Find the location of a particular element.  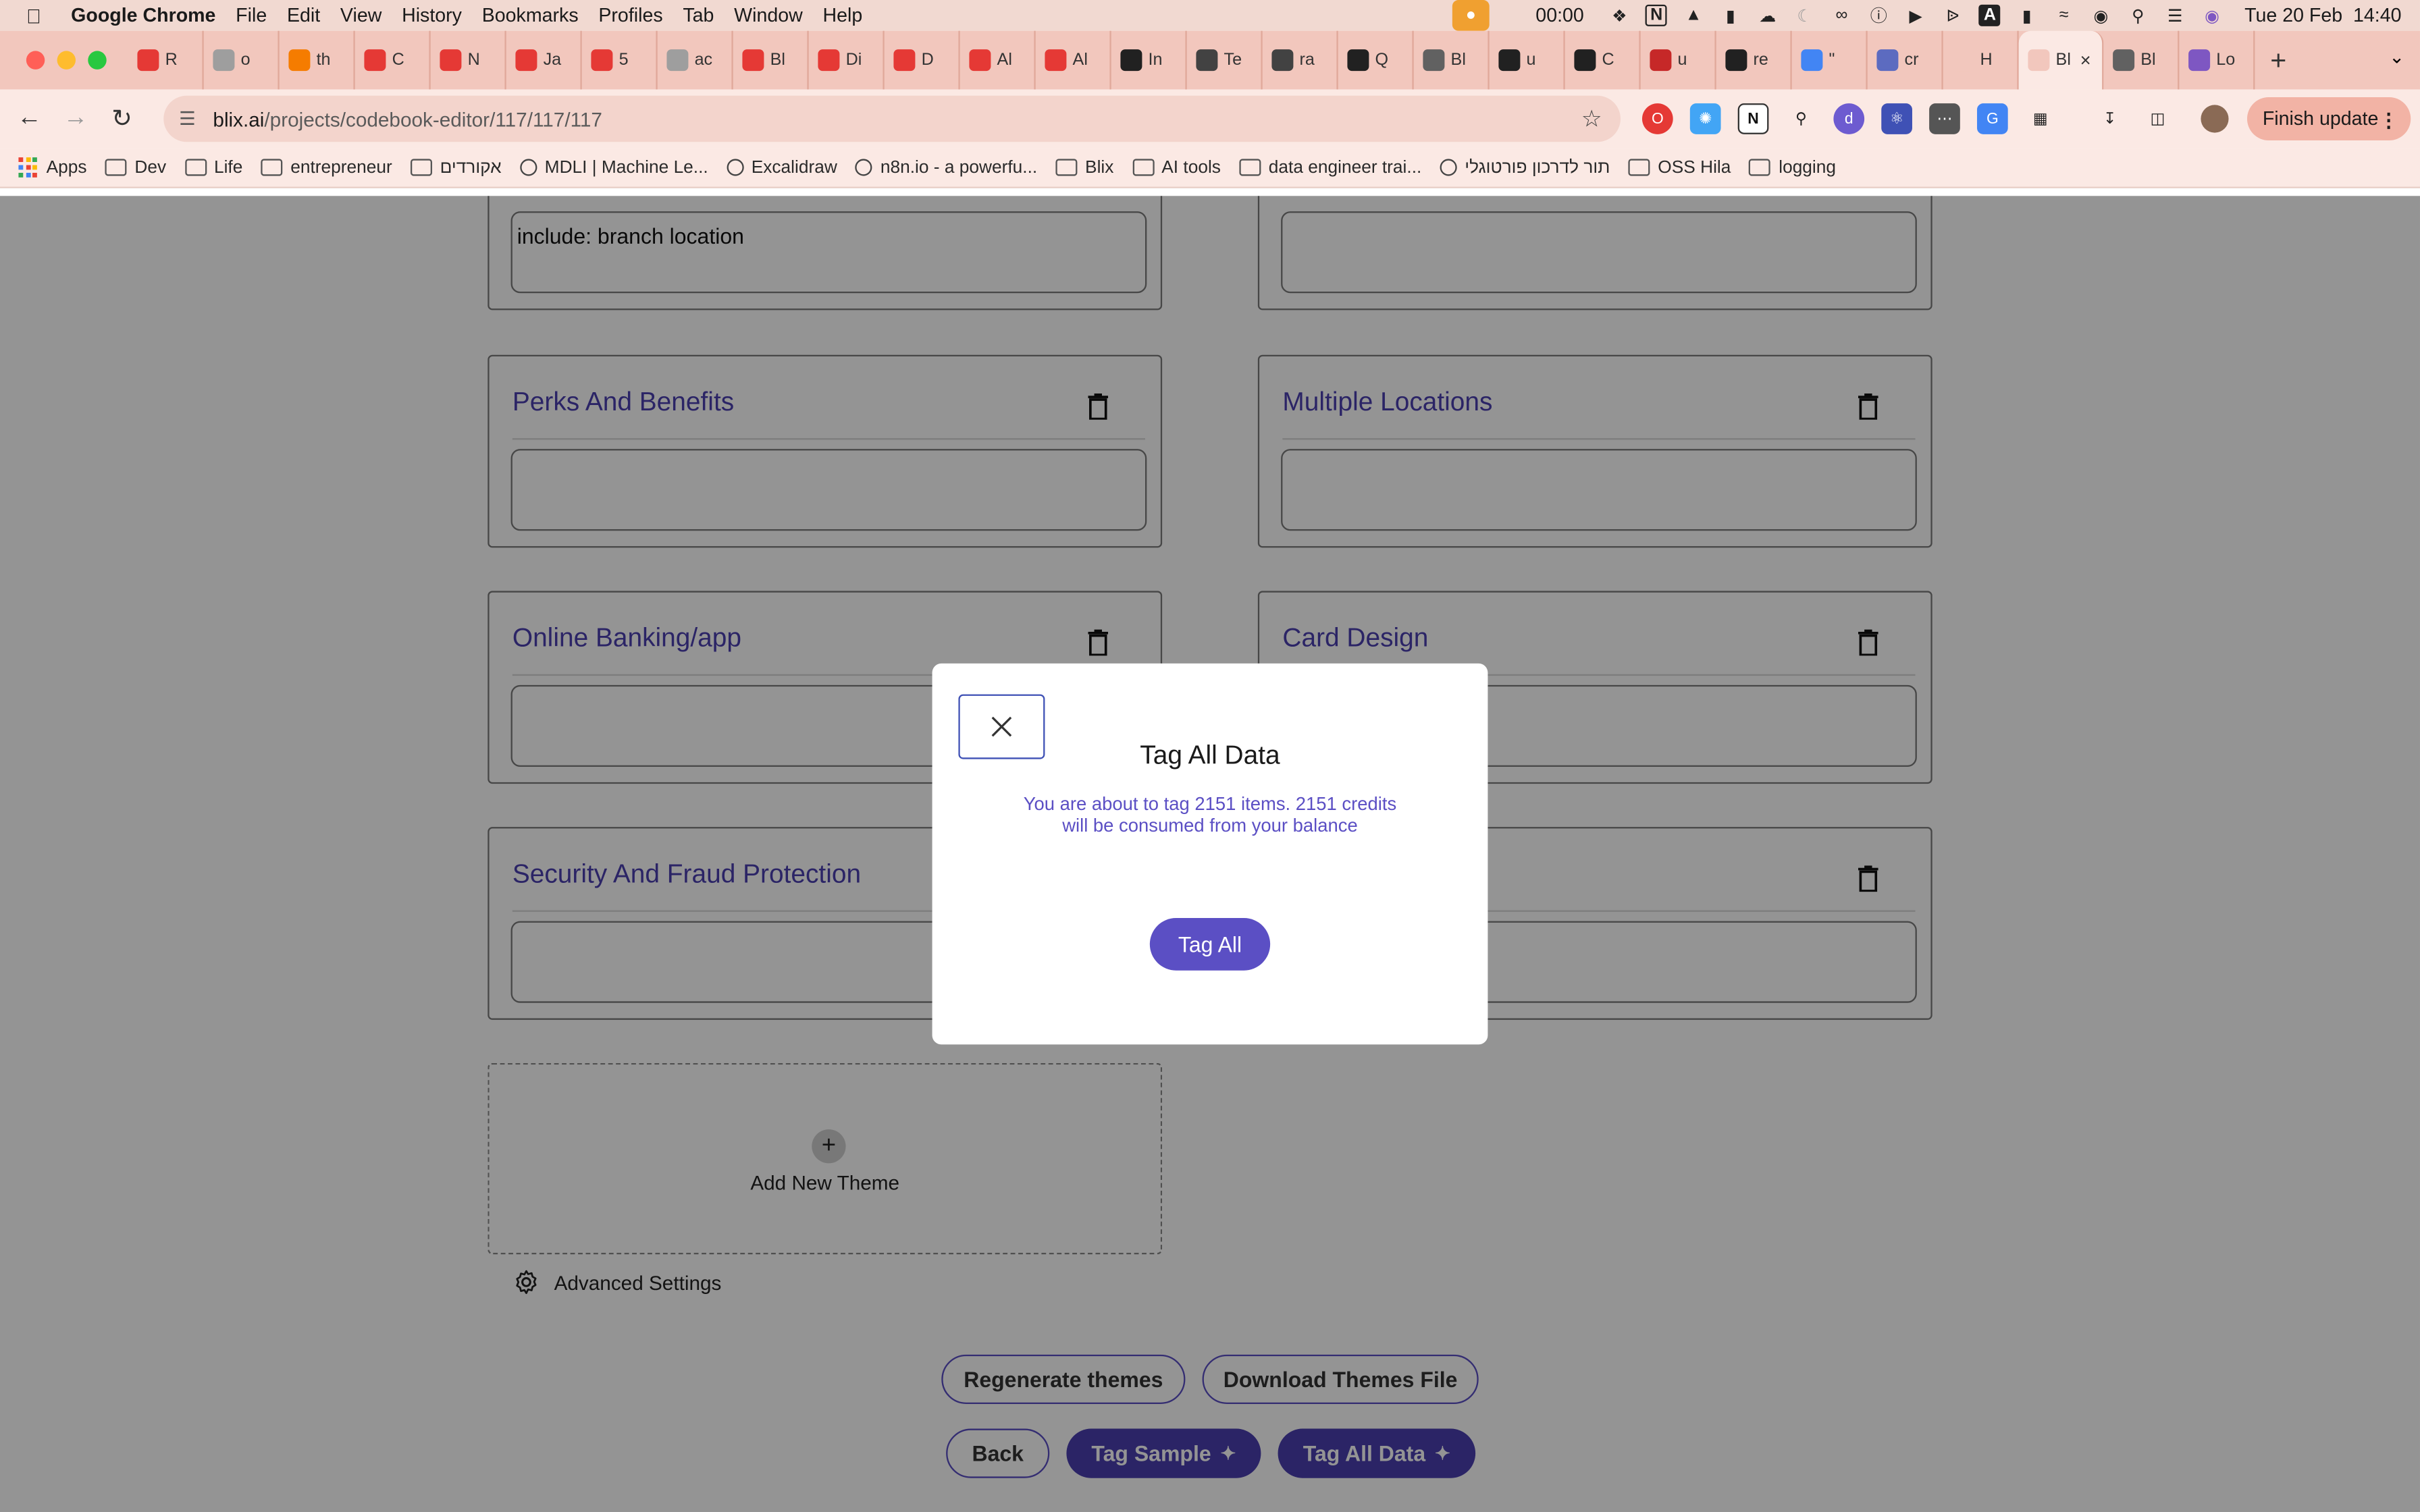

forward-arrow-icon: → is located at coordinates (76, 118).